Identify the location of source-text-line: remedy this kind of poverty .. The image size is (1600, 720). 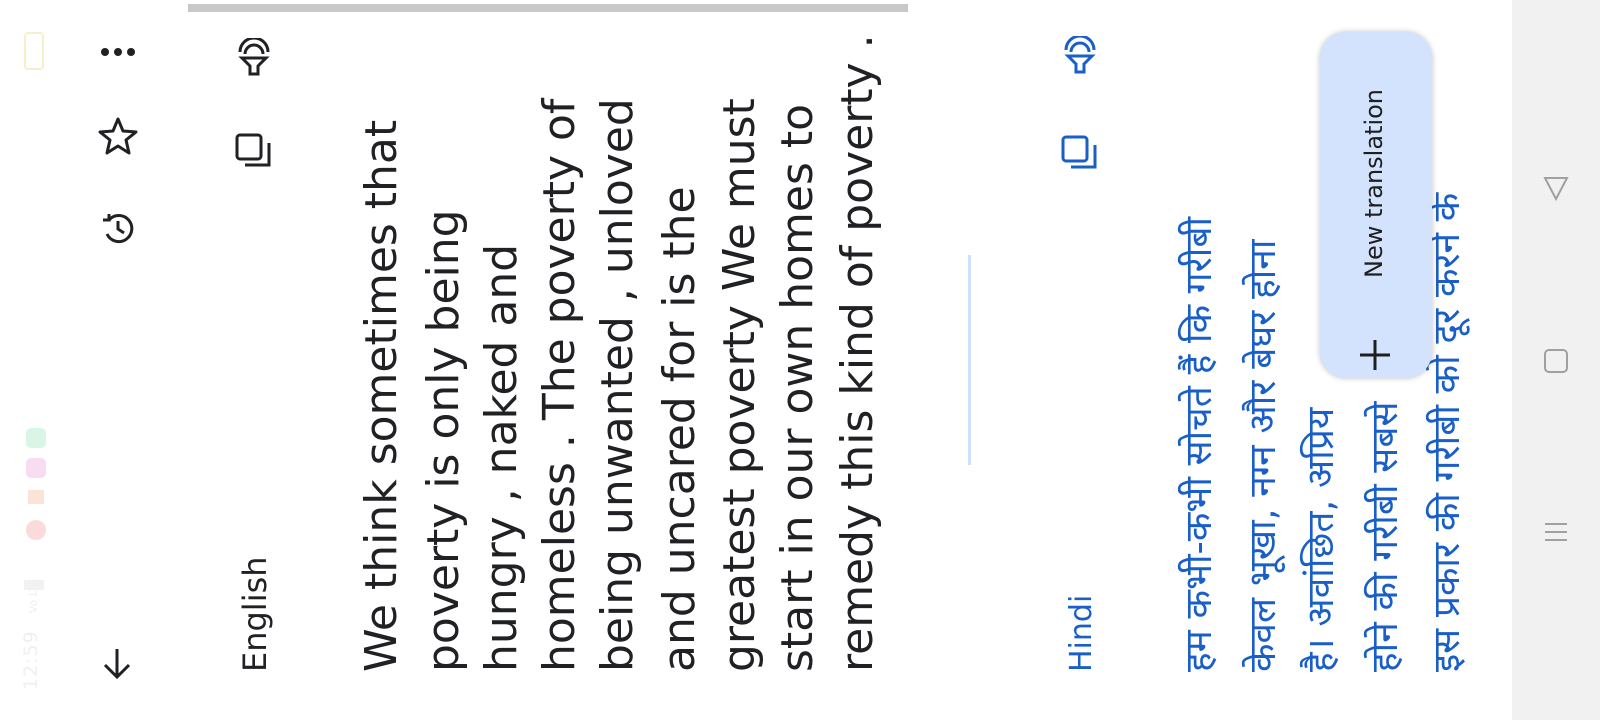
(857, 353).